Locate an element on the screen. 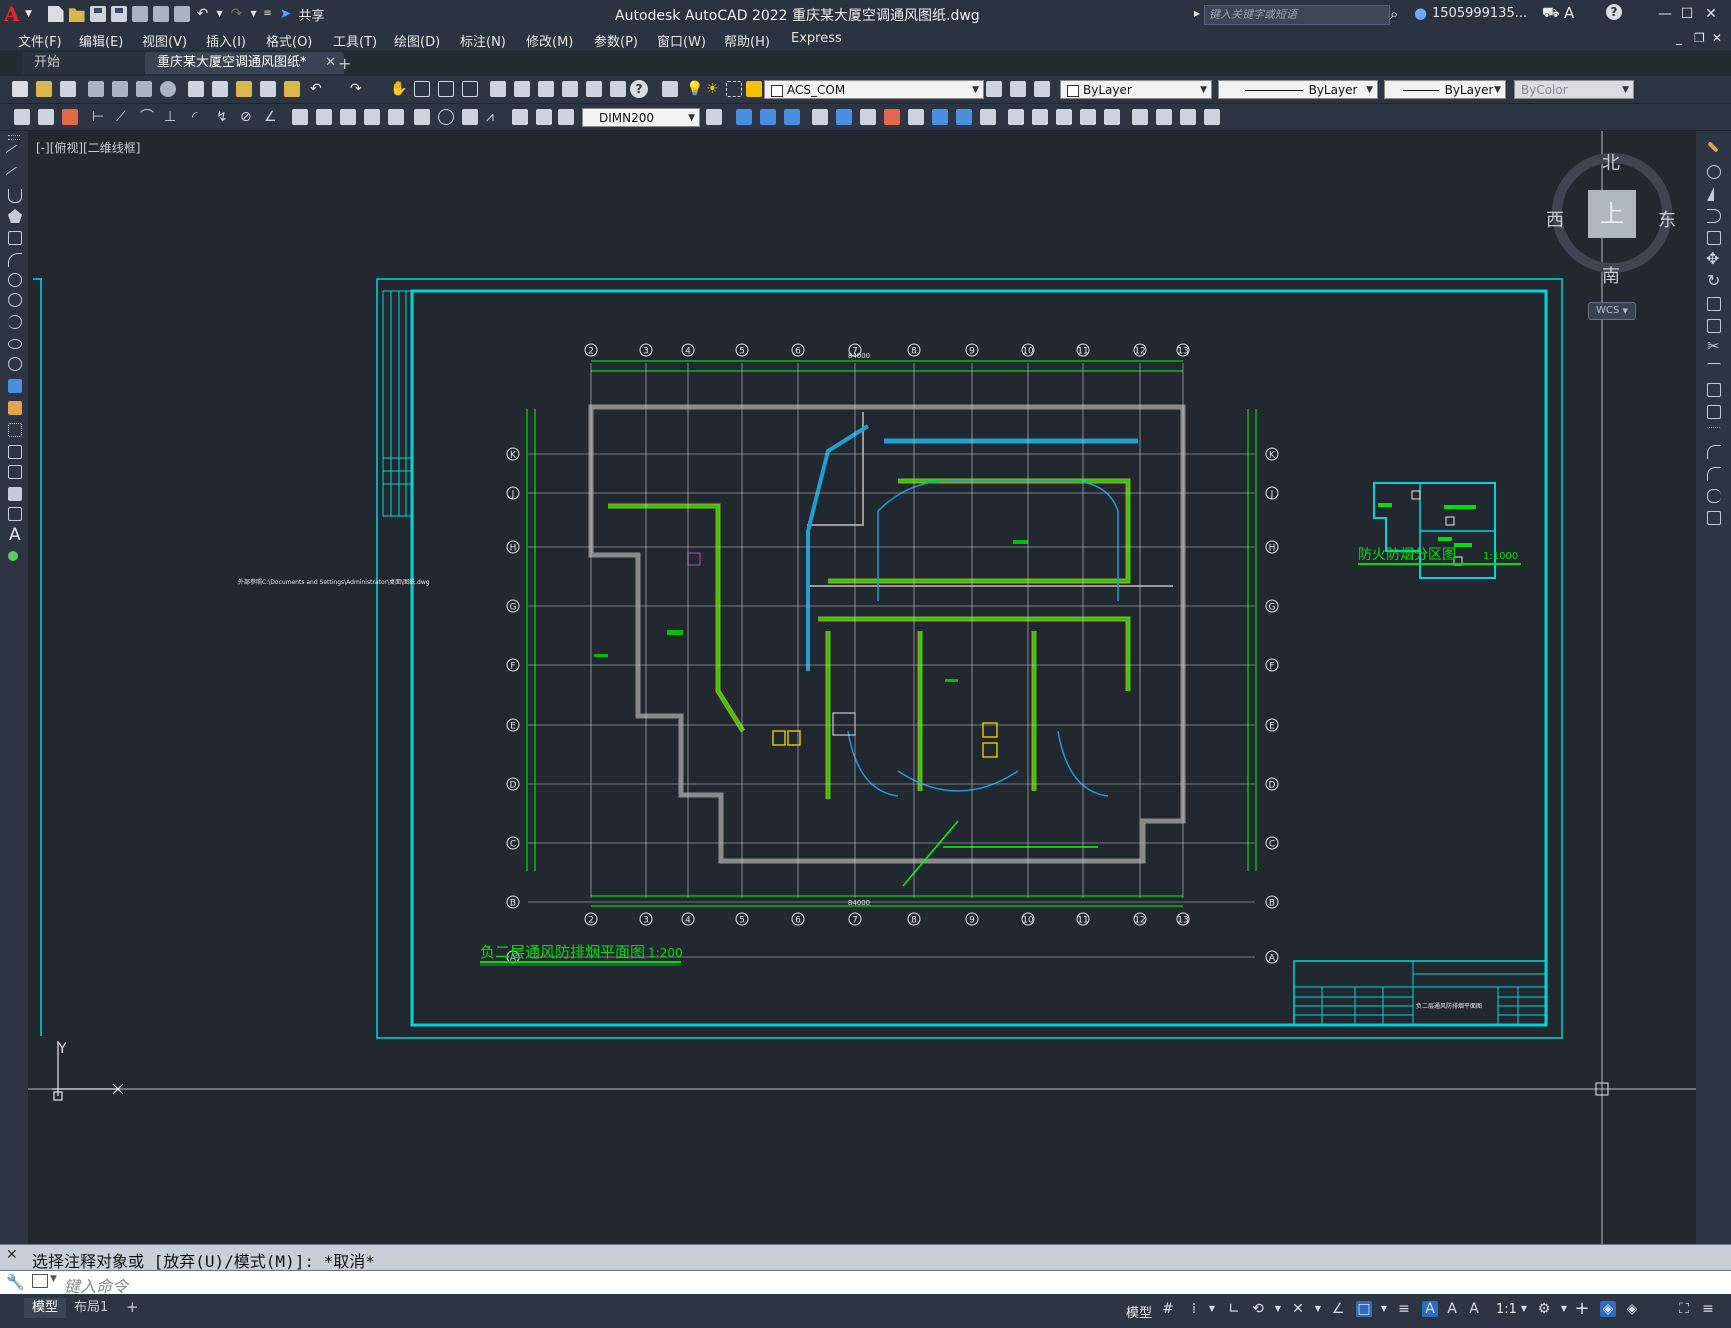 This screenshot has height=1328, width=1731. quick-leader-icon is located at coordinates (46, 117).